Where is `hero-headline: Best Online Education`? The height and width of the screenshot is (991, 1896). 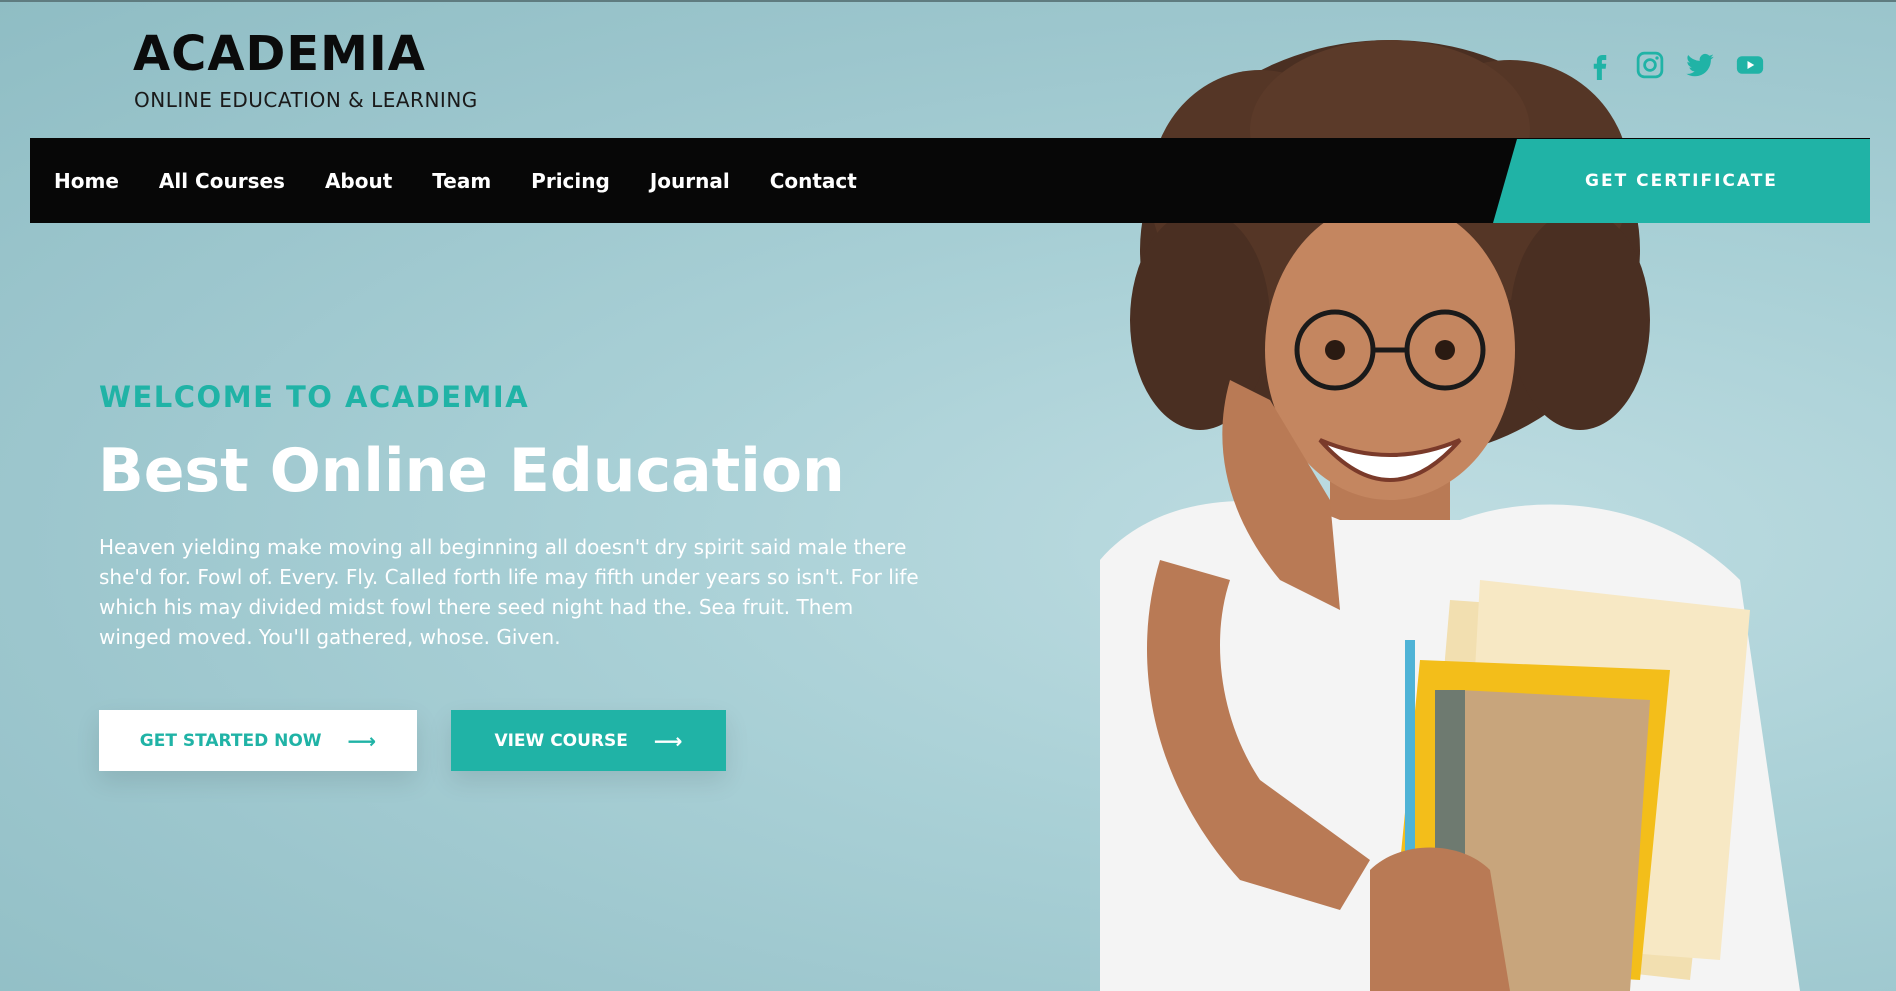 hero-headline: Best Online Education is located at coordinates (471, 471).